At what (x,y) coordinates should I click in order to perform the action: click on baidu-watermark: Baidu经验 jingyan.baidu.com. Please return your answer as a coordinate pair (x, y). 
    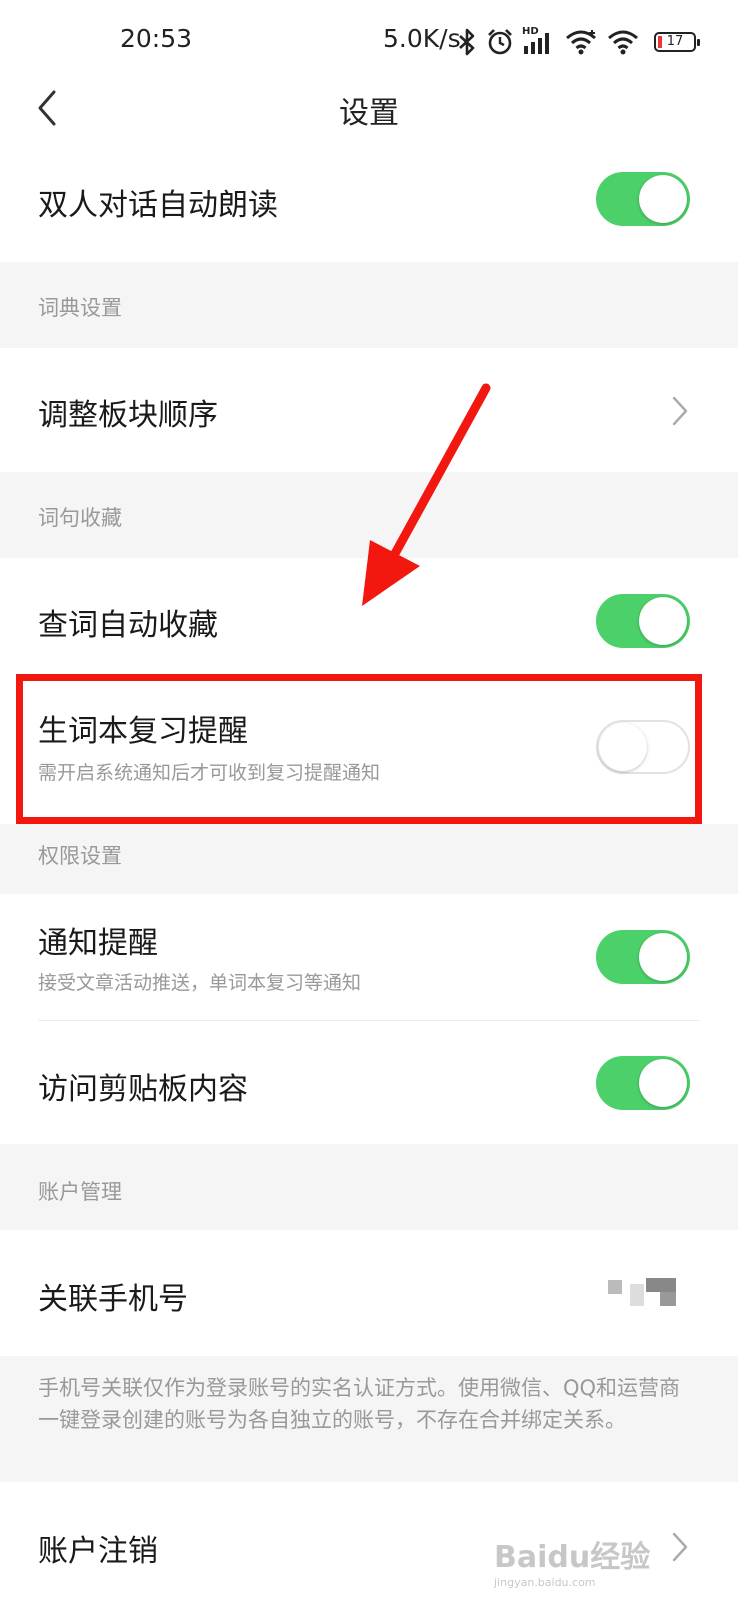
    Looking at the image, I should click on (594, 1560).